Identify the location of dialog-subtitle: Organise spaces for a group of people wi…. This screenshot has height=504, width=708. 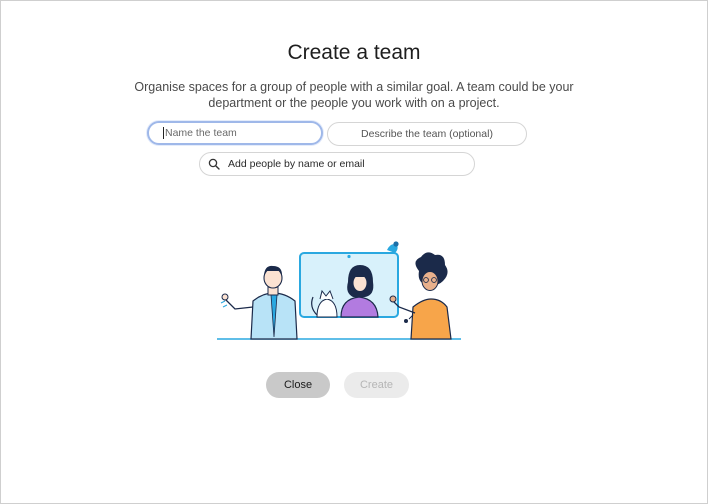
(354, 95).